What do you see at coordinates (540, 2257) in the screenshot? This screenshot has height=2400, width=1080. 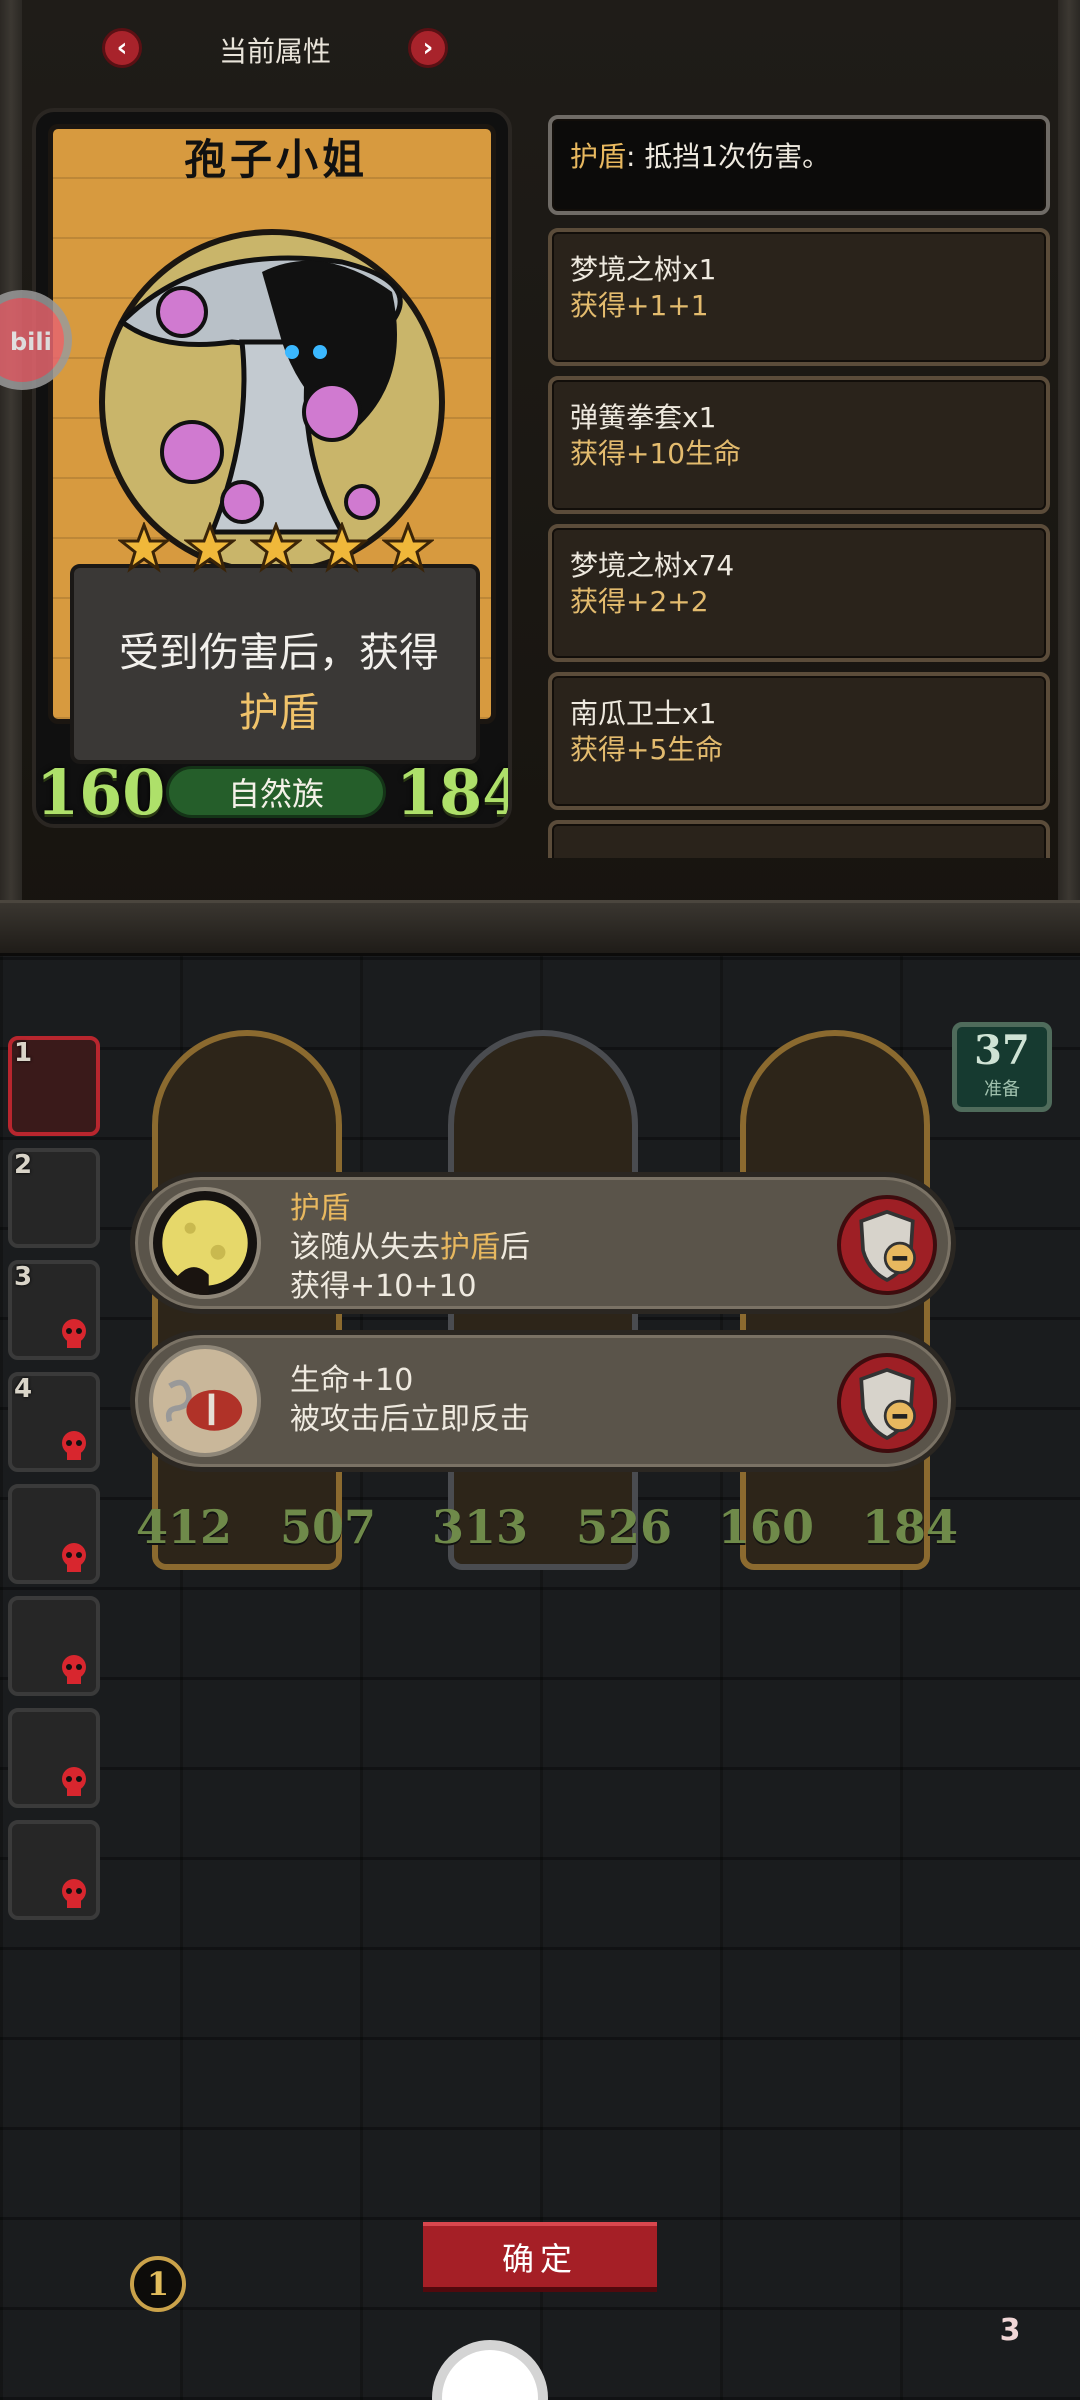 I see `confirm-button: 确定` at bounding box center [540, 2257].